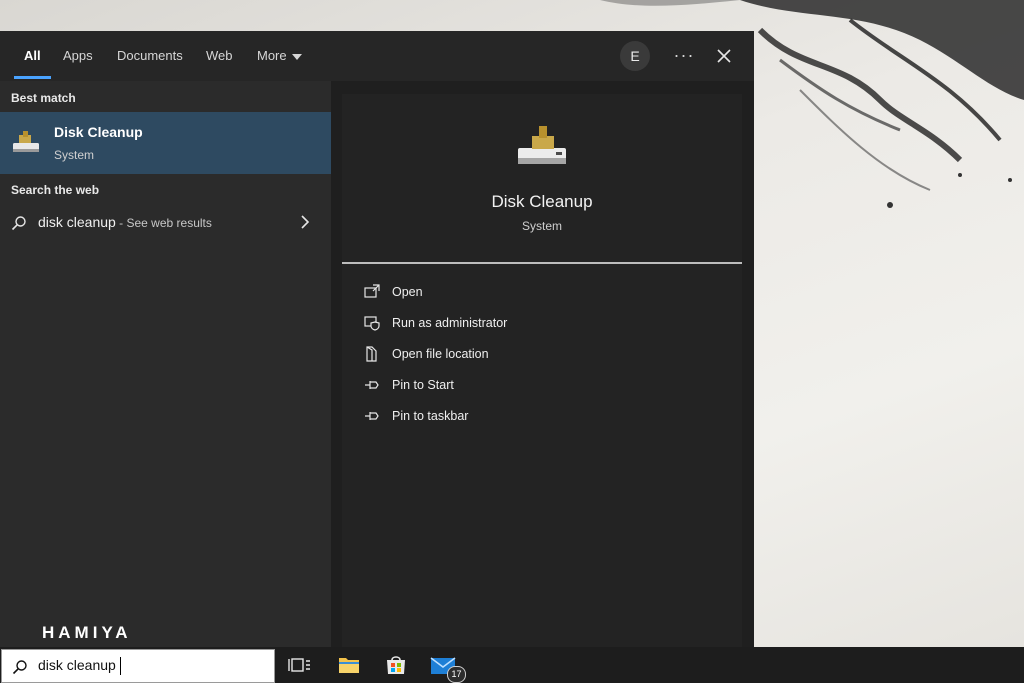  I want to click on action-pin-to-taskbar-label: Pin to taskbar, so click(430, 416).